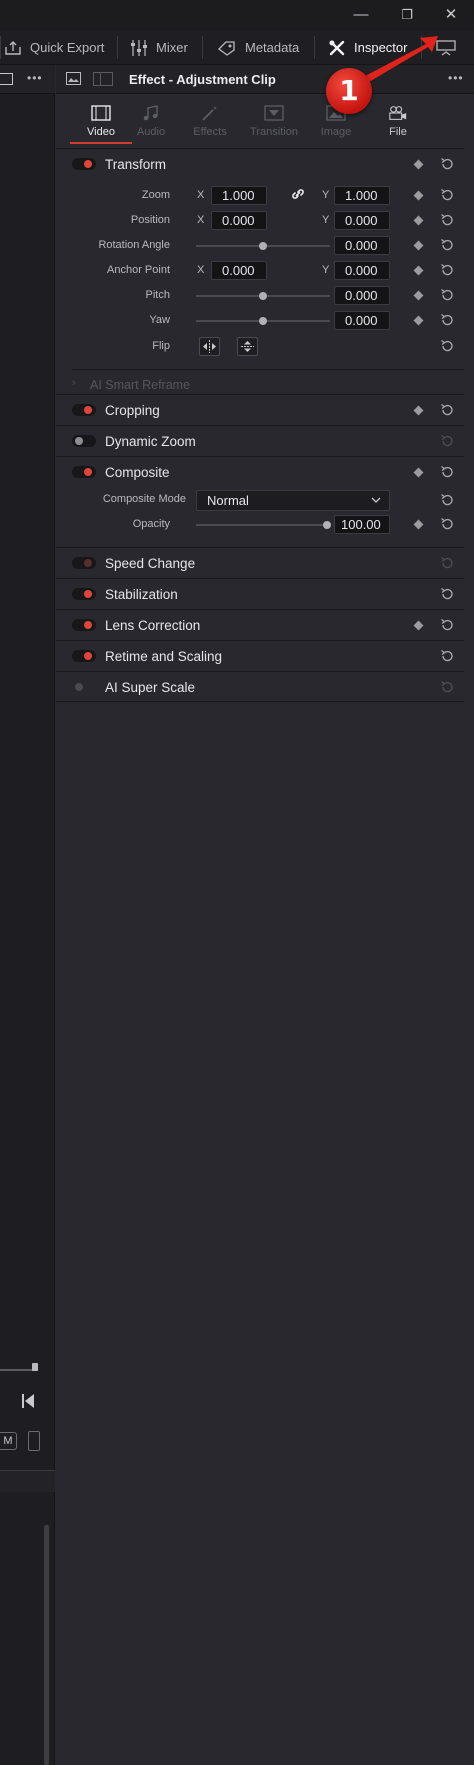 This screenshot has height=1765, width=474. Describe the element at coordinates (209, 346) in the screenshot. I see `flip-horizontal-button` at that location.